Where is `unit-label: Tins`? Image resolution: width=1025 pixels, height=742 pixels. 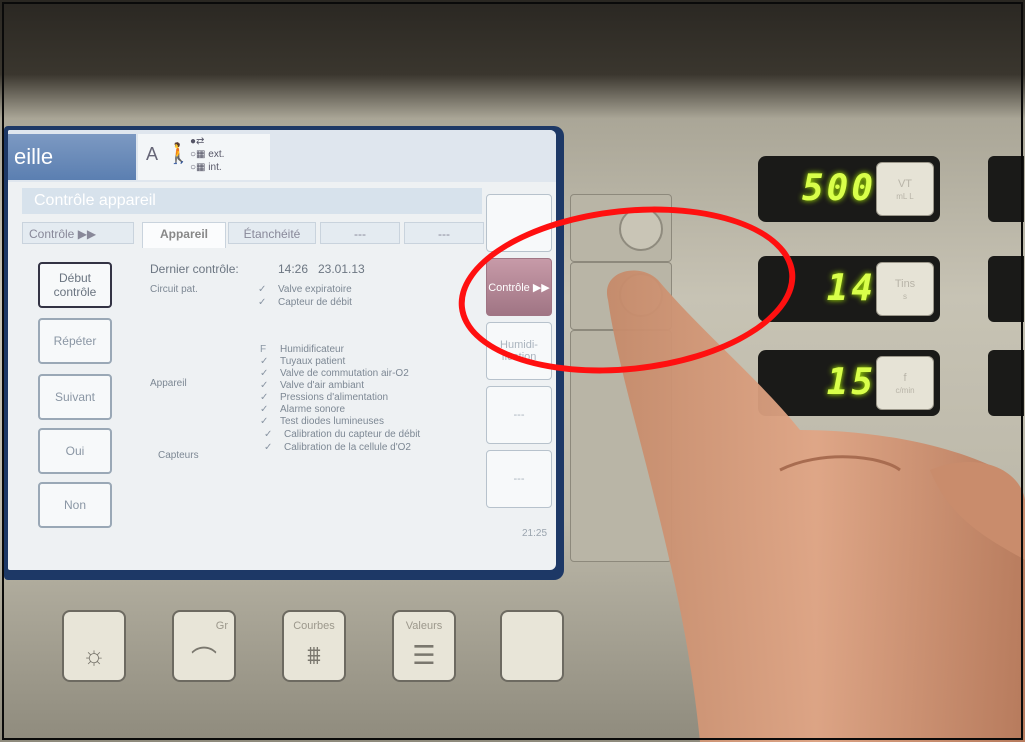 unit-label: Tins is located at coordinates (905, 283).